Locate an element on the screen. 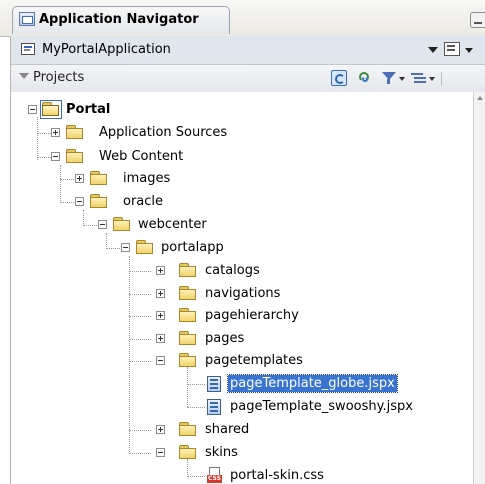 Image resolution: width=485 pixels, height=484 pixels. tree-node-application-sources: Application Sources is located at coordinates (163, 132).